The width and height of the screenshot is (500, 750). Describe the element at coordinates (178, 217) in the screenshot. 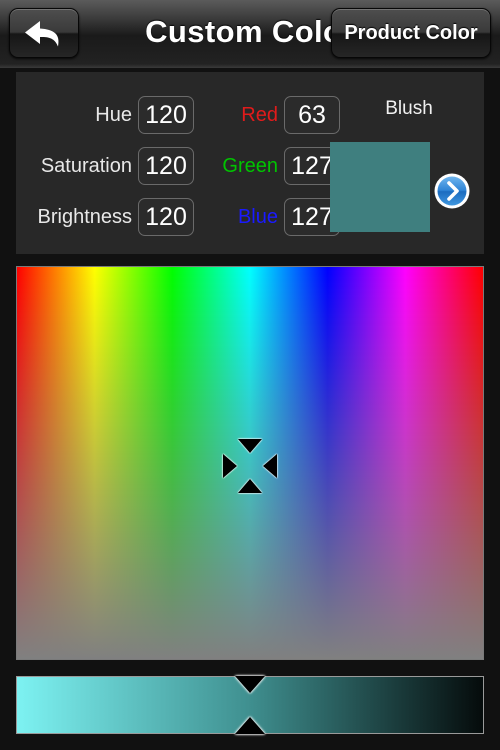

I see `blue-field-row: Blue 127` at that location.